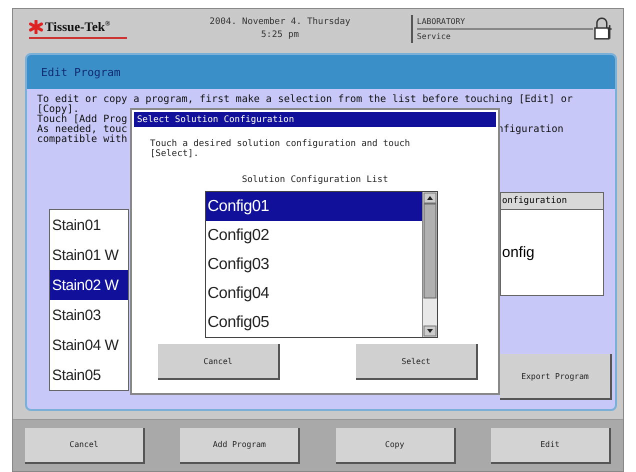  What do you see at coordinates (434, 37) in the screenshot?
I see `user-label: Service` at bounding box center [434, 37].